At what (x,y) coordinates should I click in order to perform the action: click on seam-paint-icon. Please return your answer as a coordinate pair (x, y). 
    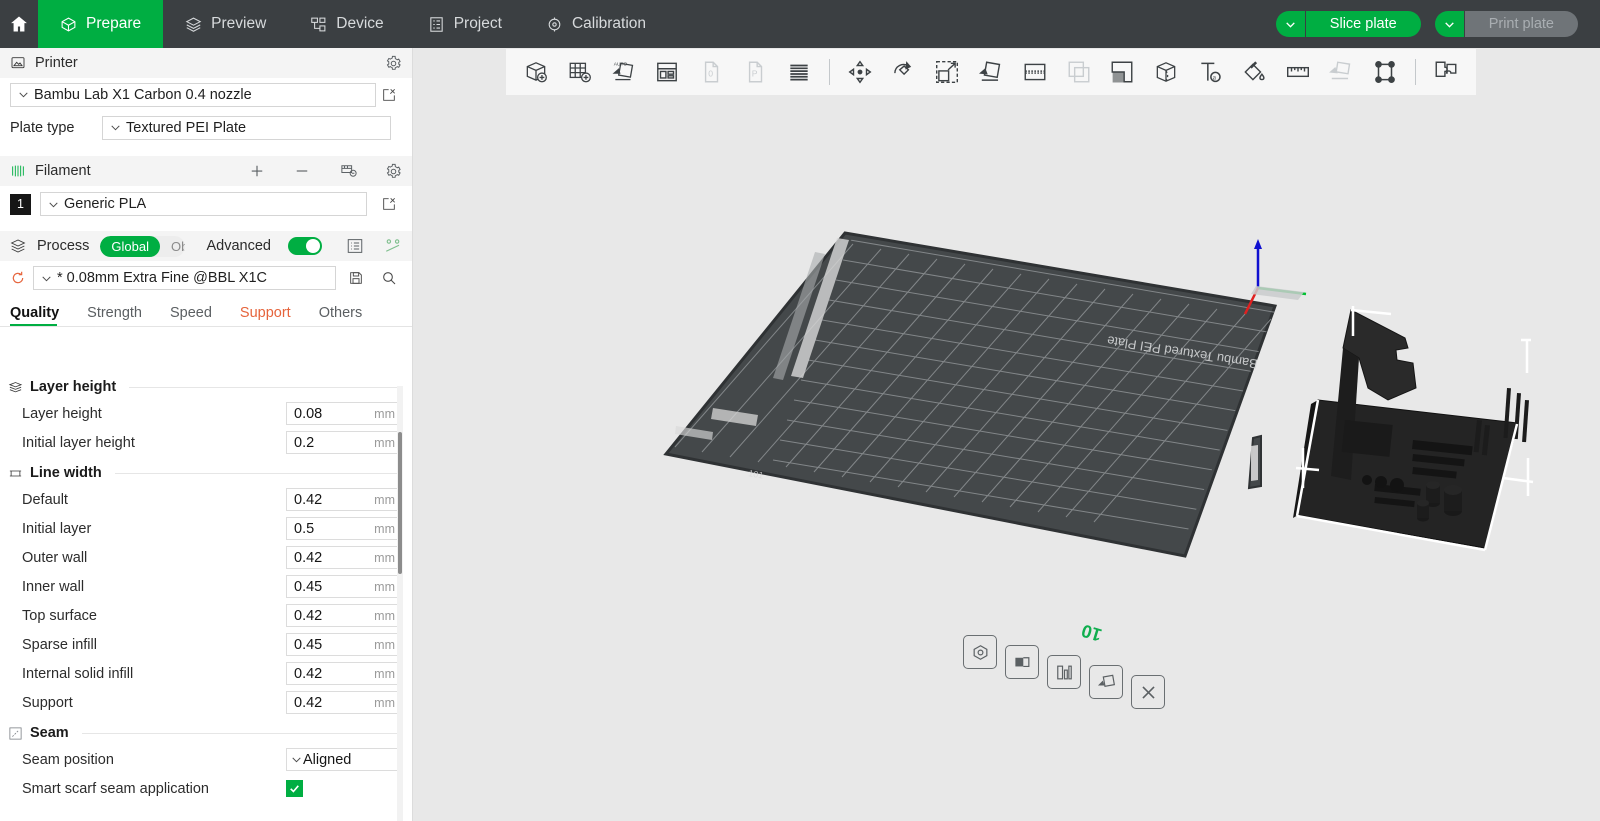
    Looking at the image, I should click on (1166, 72).